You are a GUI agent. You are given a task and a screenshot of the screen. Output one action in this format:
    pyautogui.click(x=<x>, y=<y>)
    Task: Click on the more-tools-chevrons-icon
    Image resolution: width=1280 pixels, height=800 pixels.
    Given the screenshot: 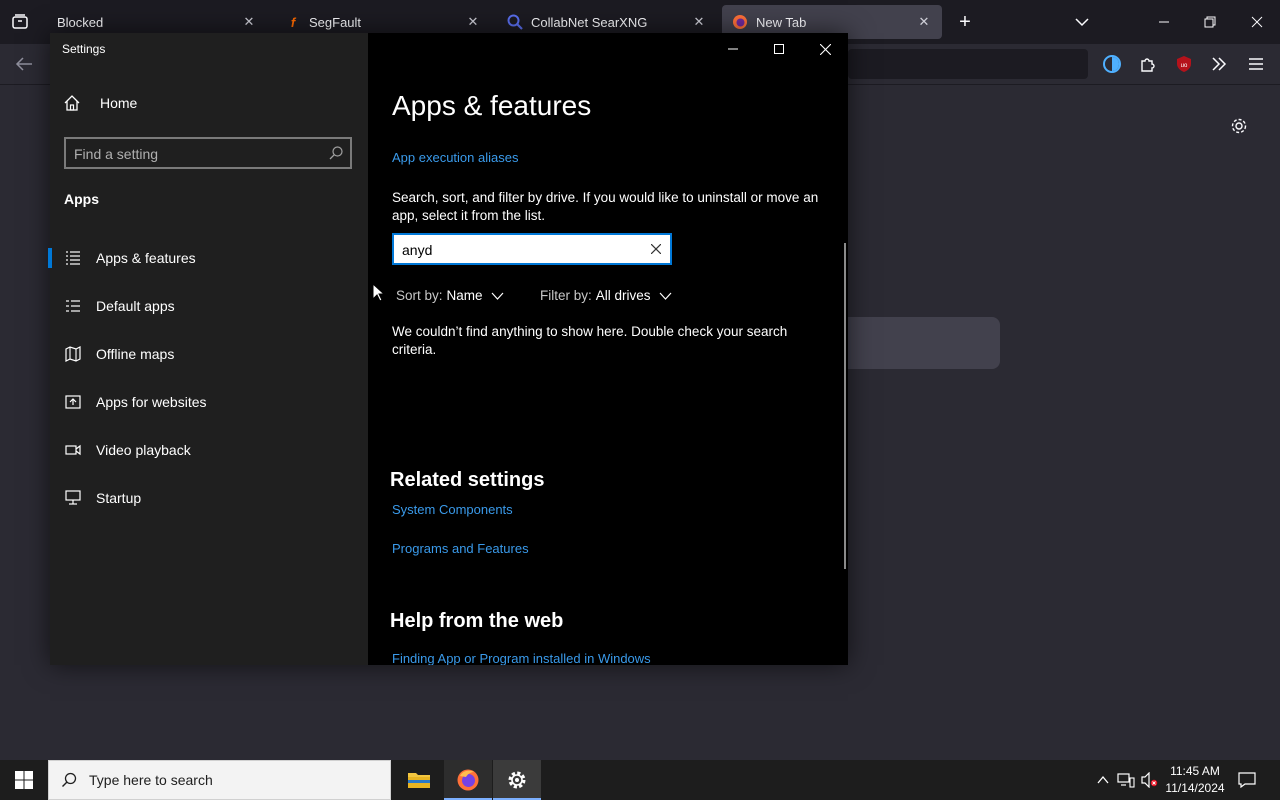 What is the action you would take?
    pyautogui.click(x=1219, y=64)
    